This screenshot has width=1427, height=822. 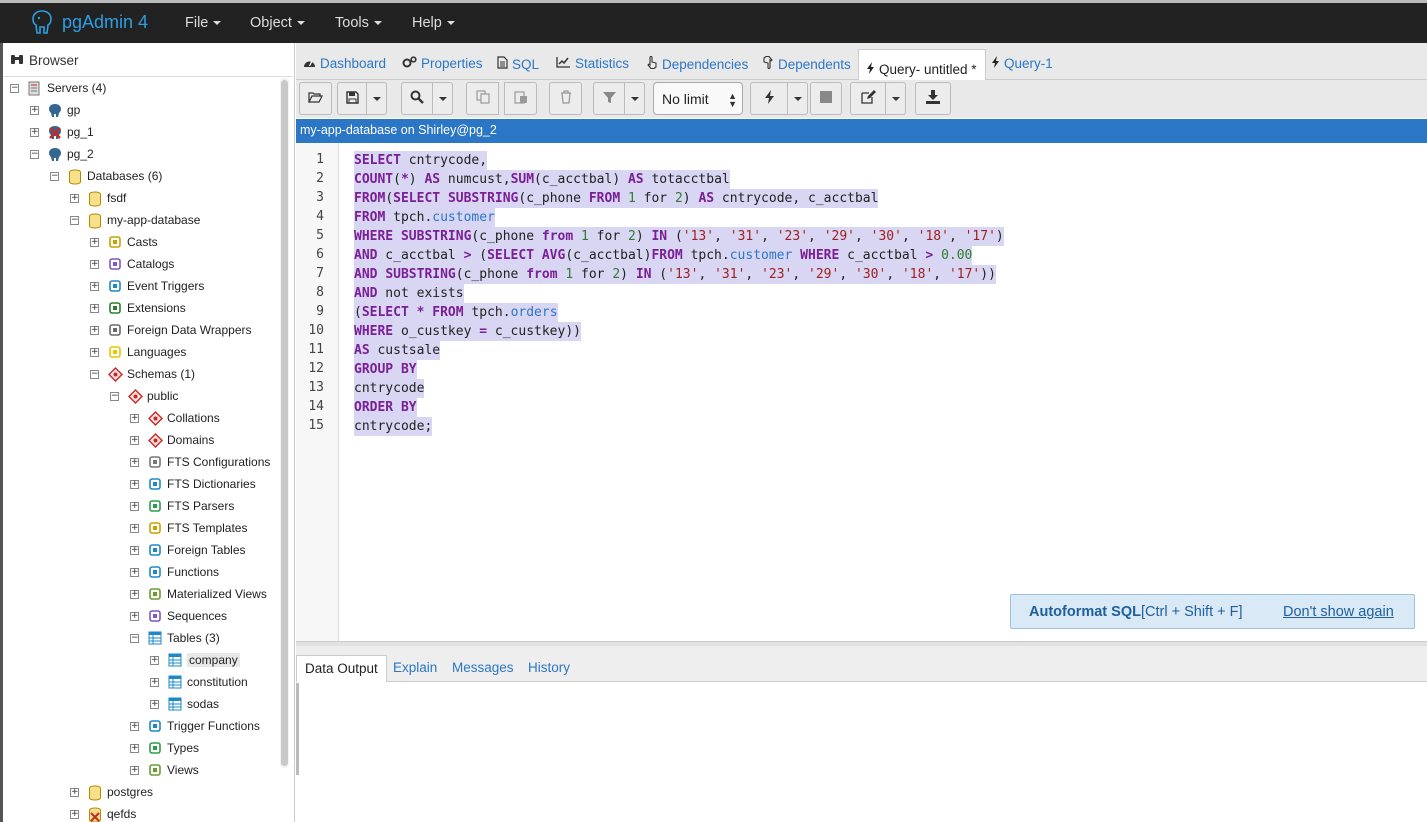 What do you see at coordinates (156, 286) in the screenshot?
I see `tree-item-event-triggers: Event Triggers` at bounding box center [156, 286].